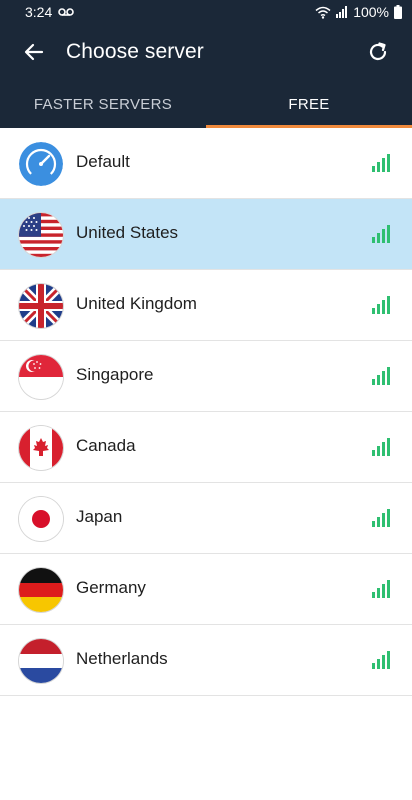  Describe the element at coordinates (41, 448) in the screenshot. I see `canada-flag-icon` at that location.